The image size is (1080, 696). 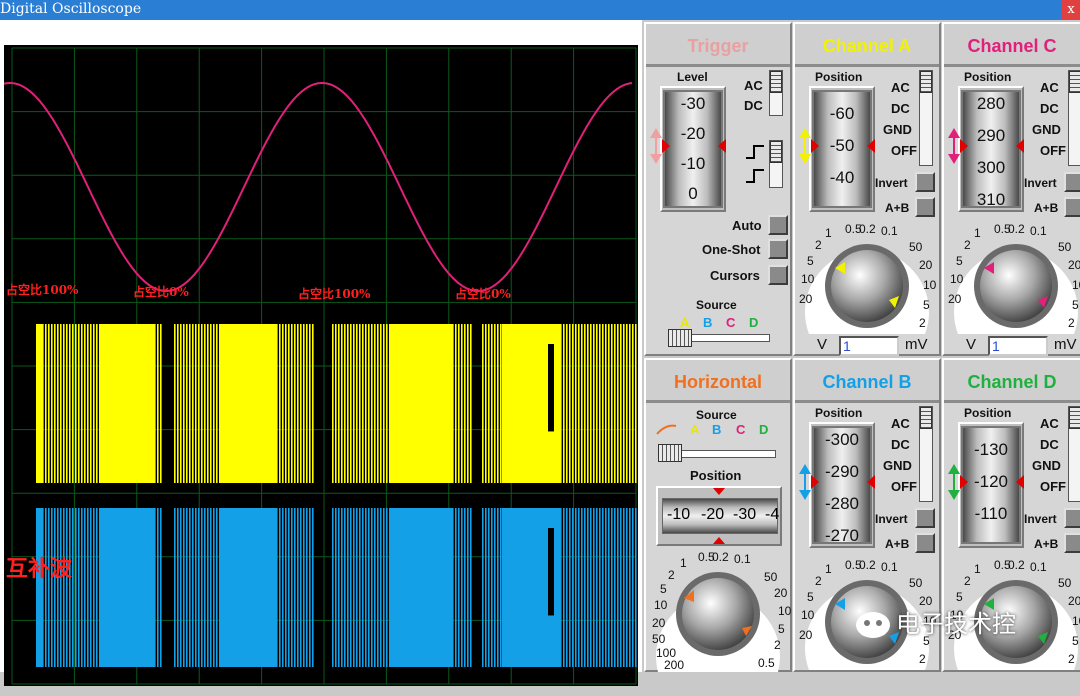 What do you see at coordinates (867, 565) in the screenshot?
I see `dial-scale-label: 0.2` at bounding box center [867, 565].